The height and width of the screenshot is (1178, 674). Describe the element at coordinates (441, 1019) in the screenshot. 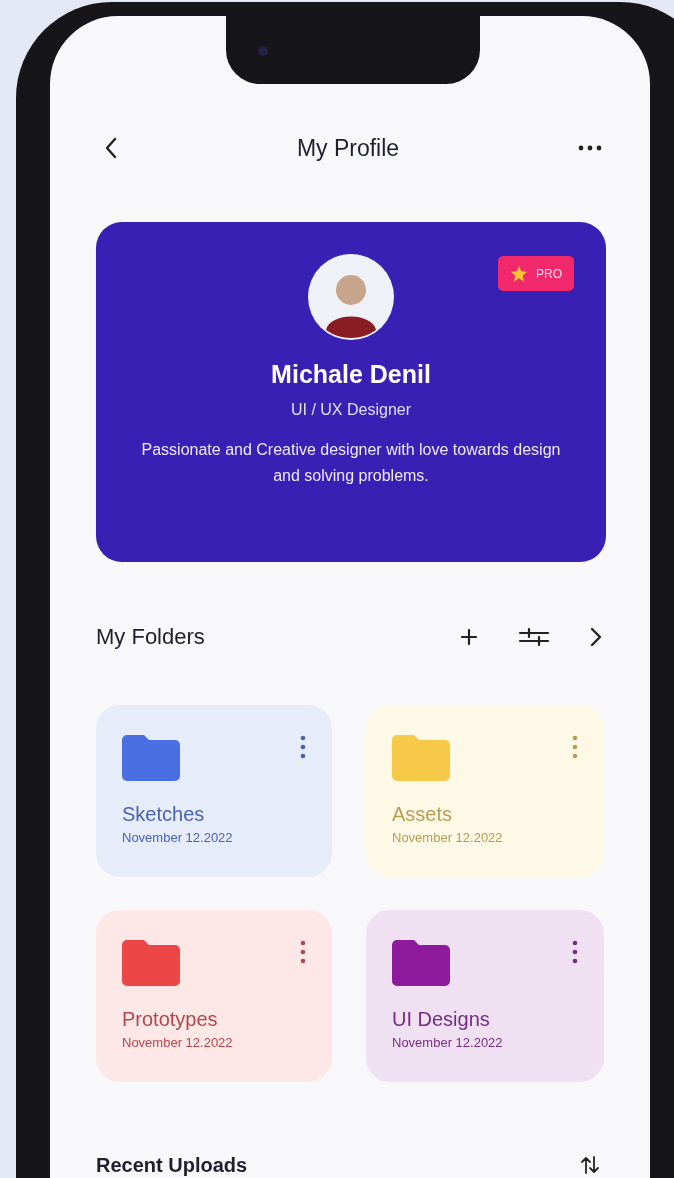

I see `folder-name: UI Designs` at that location.